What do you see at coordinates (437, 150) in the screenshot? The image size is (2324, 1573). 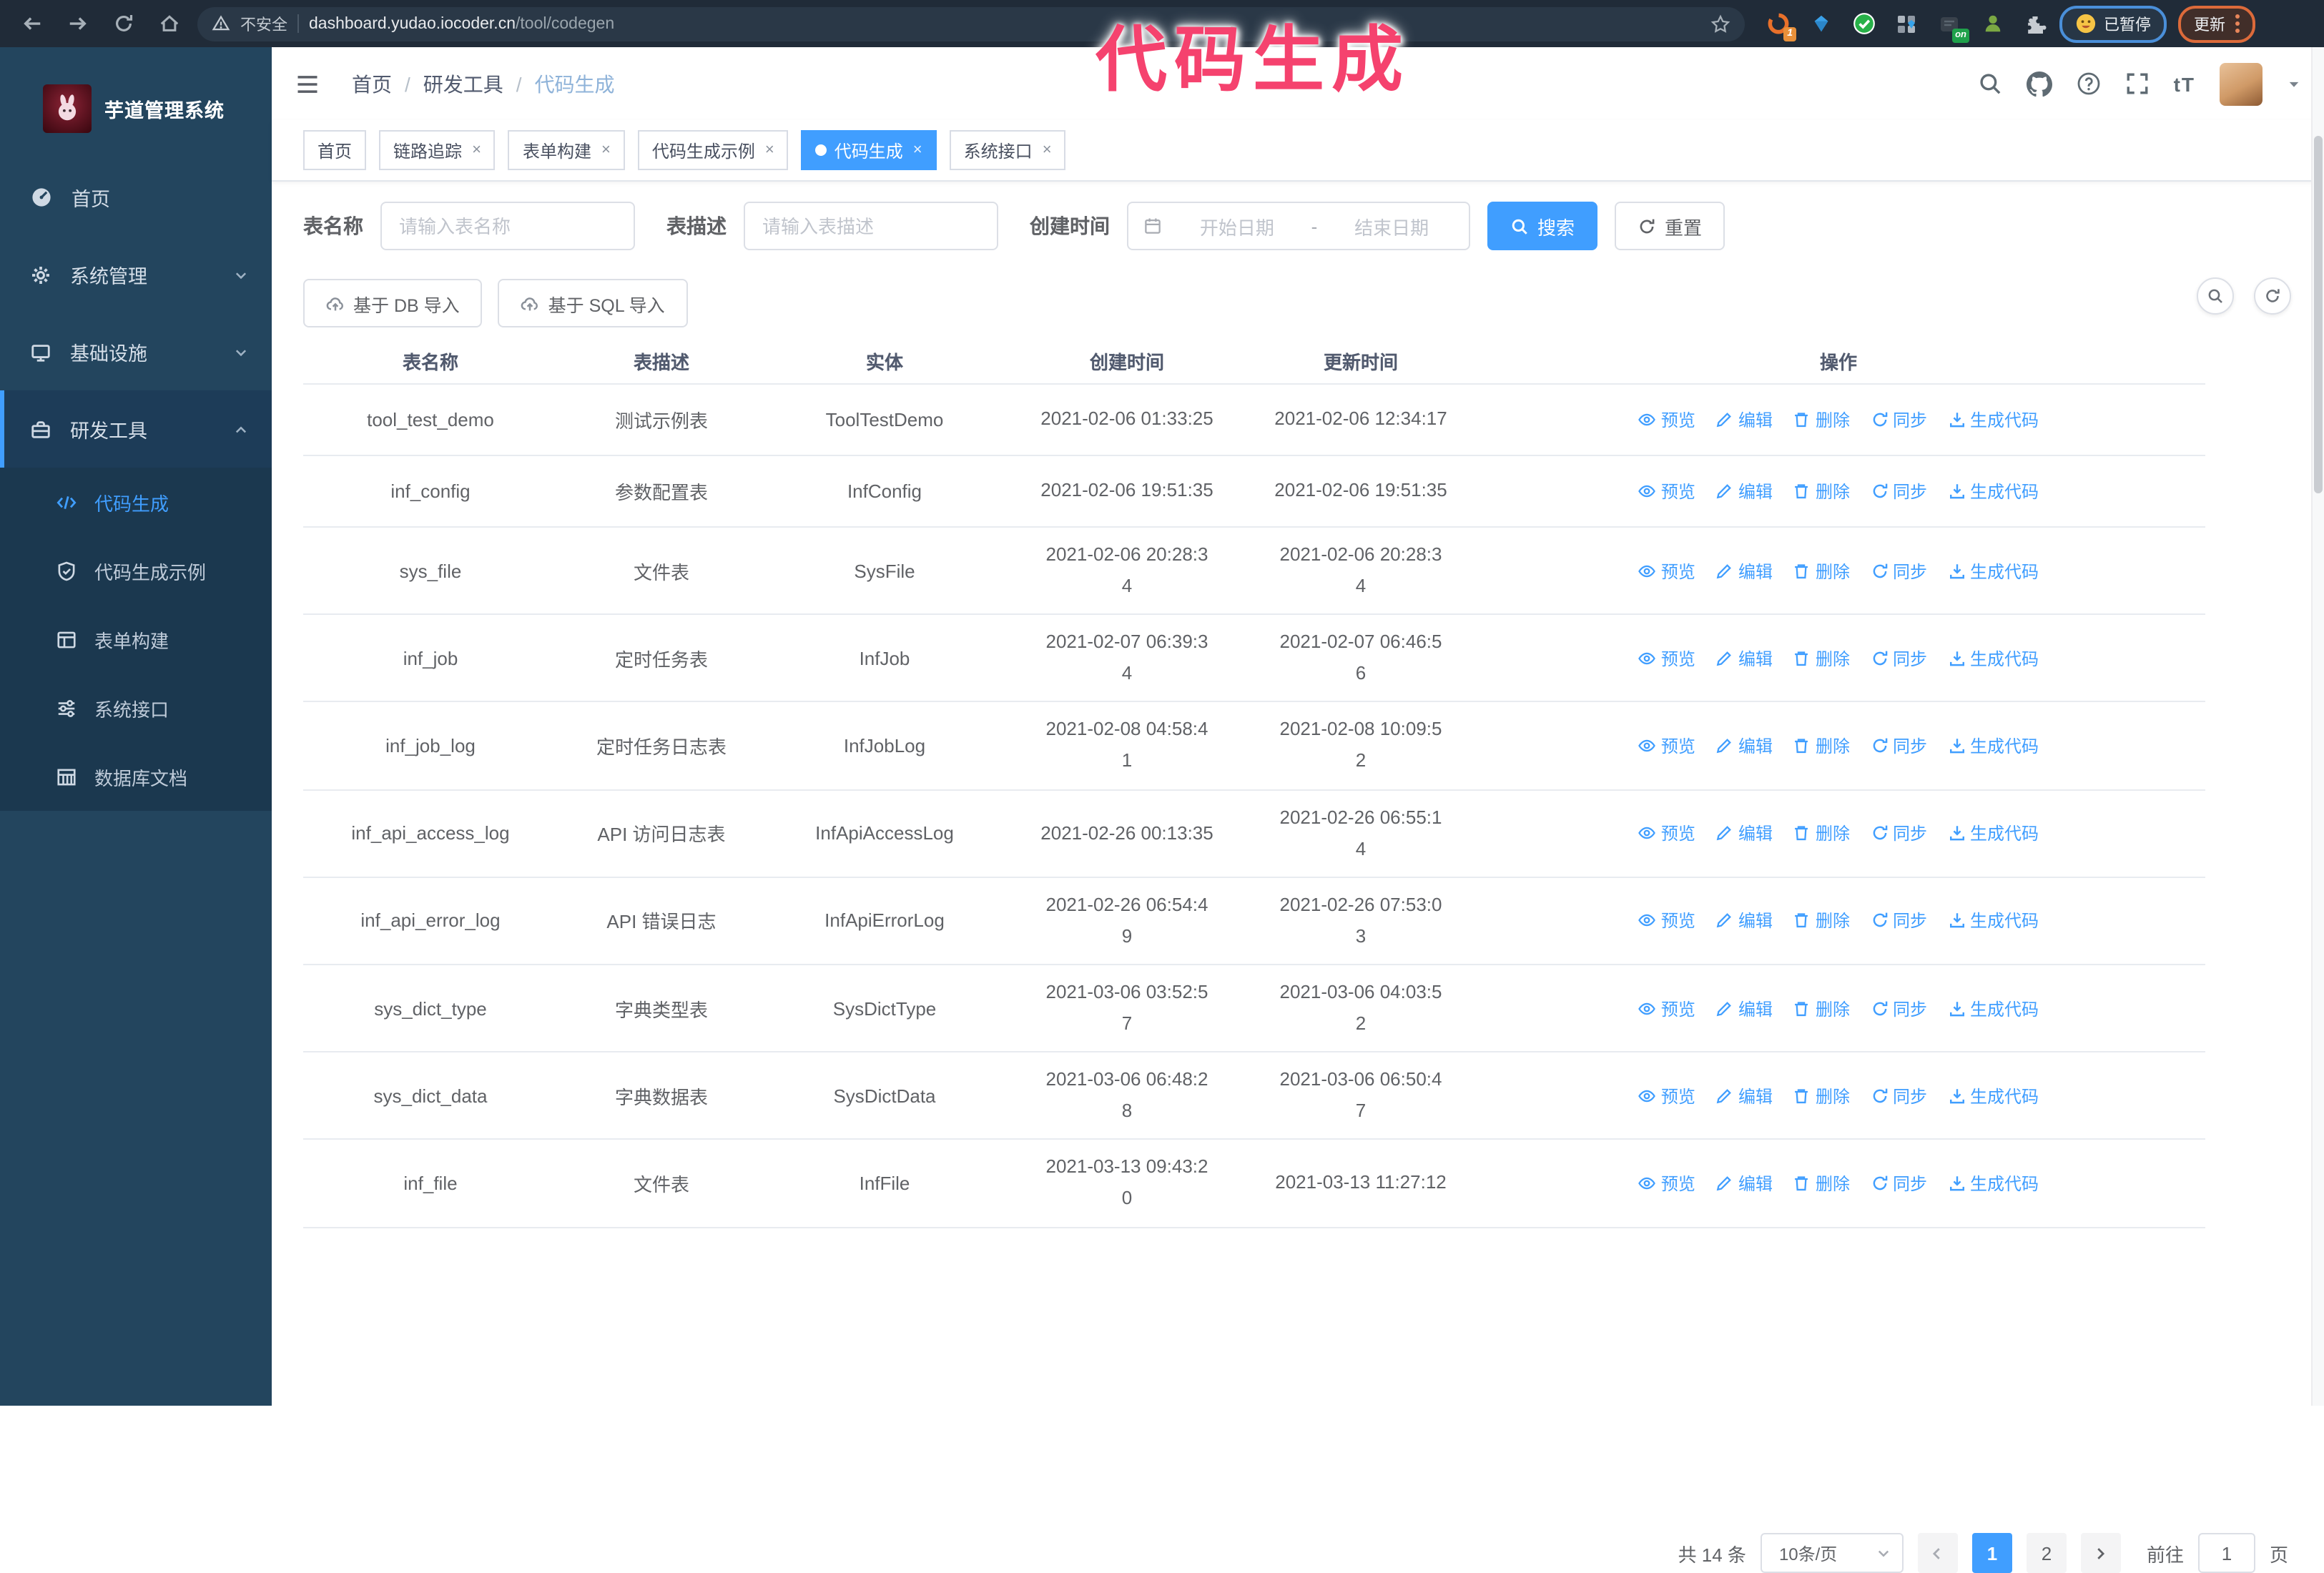 I see `tab-链路追踪: 链路追踪 ×` at bounding box center [437, 150].